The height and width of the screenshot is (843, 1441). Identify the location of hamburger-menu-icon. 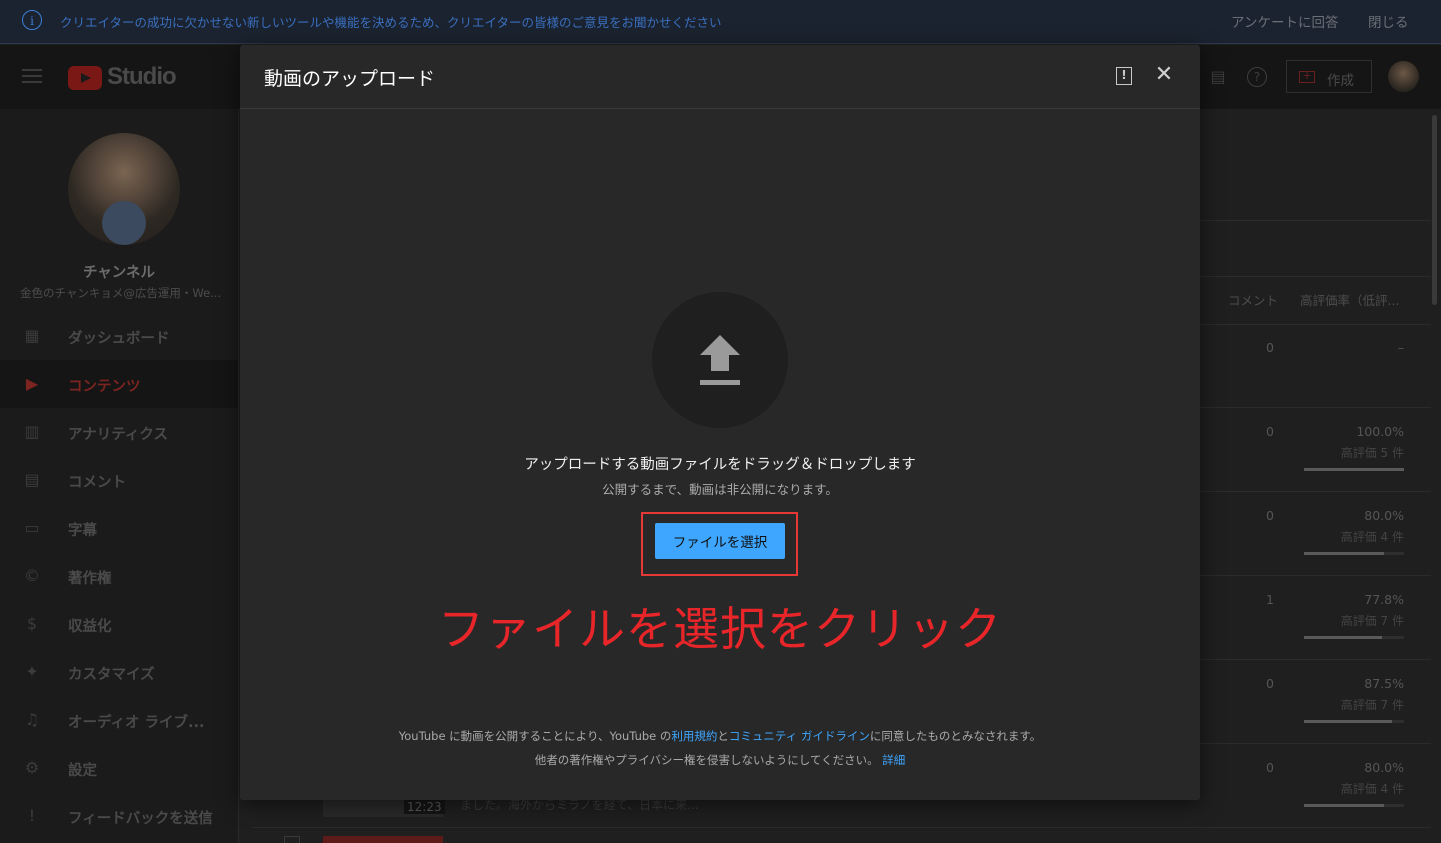
(32, 76).